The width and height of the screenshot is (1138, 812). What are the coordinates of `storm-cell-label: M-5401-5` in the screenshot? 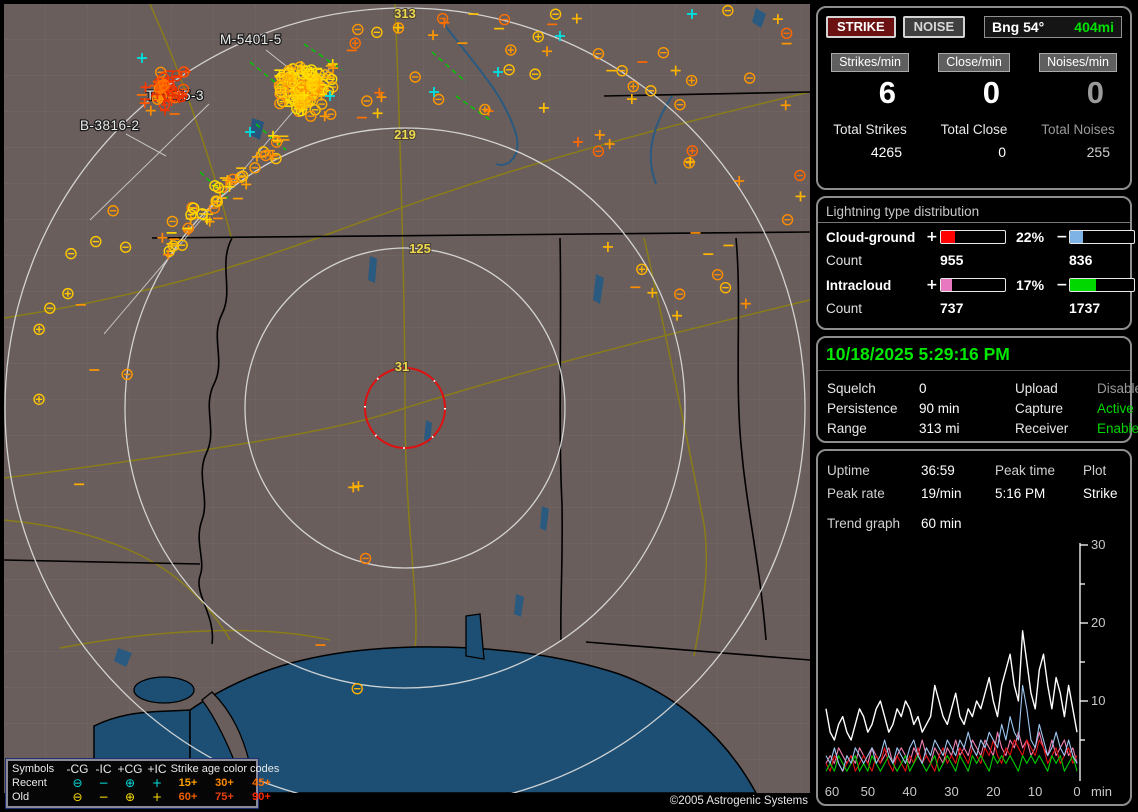 It's located at (251, 39).